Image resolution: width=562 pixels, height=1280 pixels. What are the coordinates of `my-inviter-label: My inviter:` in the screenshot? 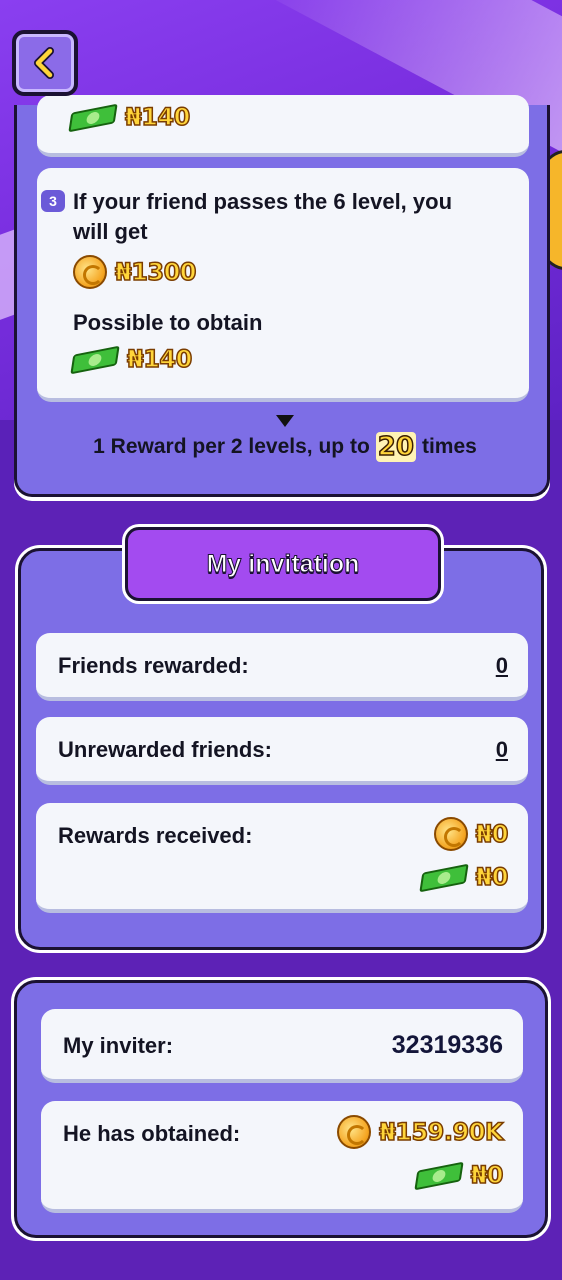 It's located at (118, 1045).